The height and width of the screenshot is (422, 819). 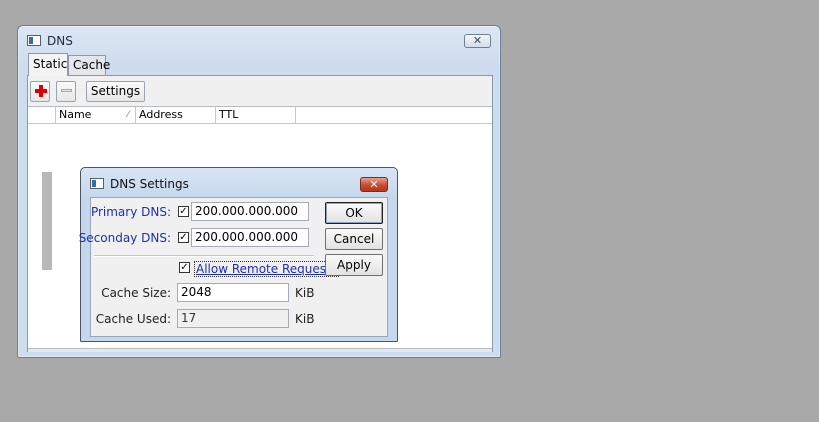 I want to click on ok-button: OK, so click(x=354, y=213).